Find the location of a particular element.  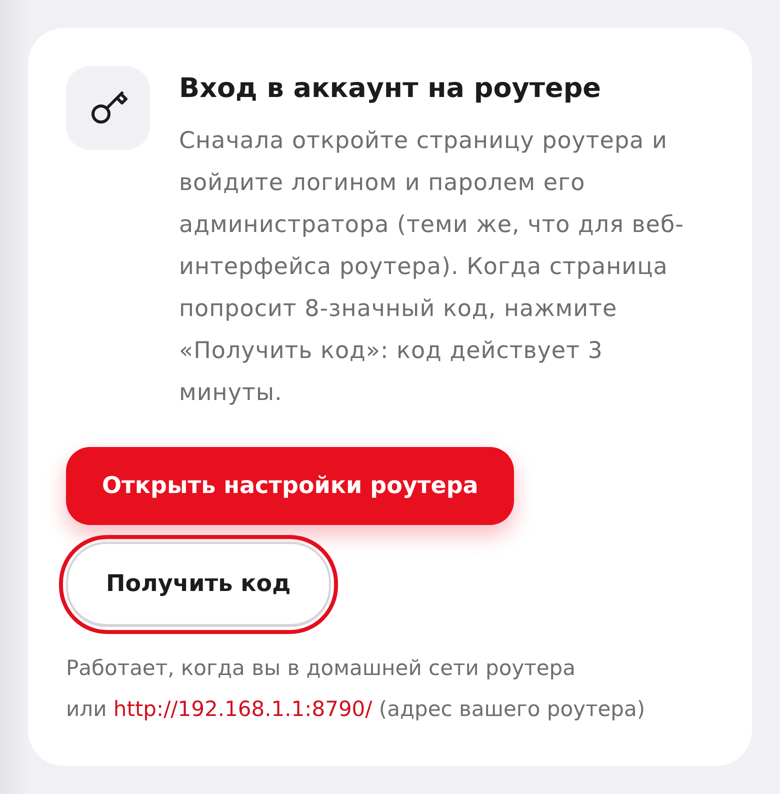

router-address-link: http://192.168.1.1:8790/ is located at coordinates (242, 709).